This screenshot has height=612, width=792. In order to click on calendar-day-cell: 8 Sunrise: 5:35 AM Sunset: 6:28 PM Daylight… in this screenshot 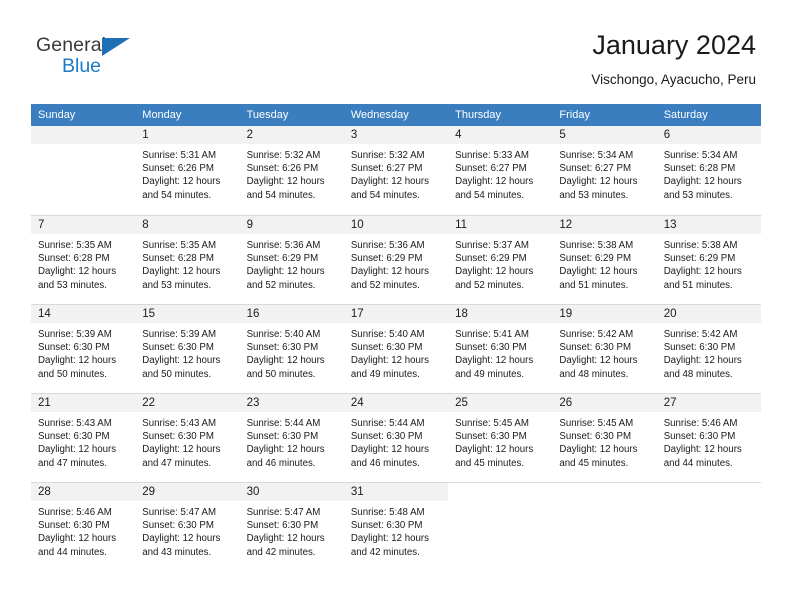, I will do `click(187, 260)`.